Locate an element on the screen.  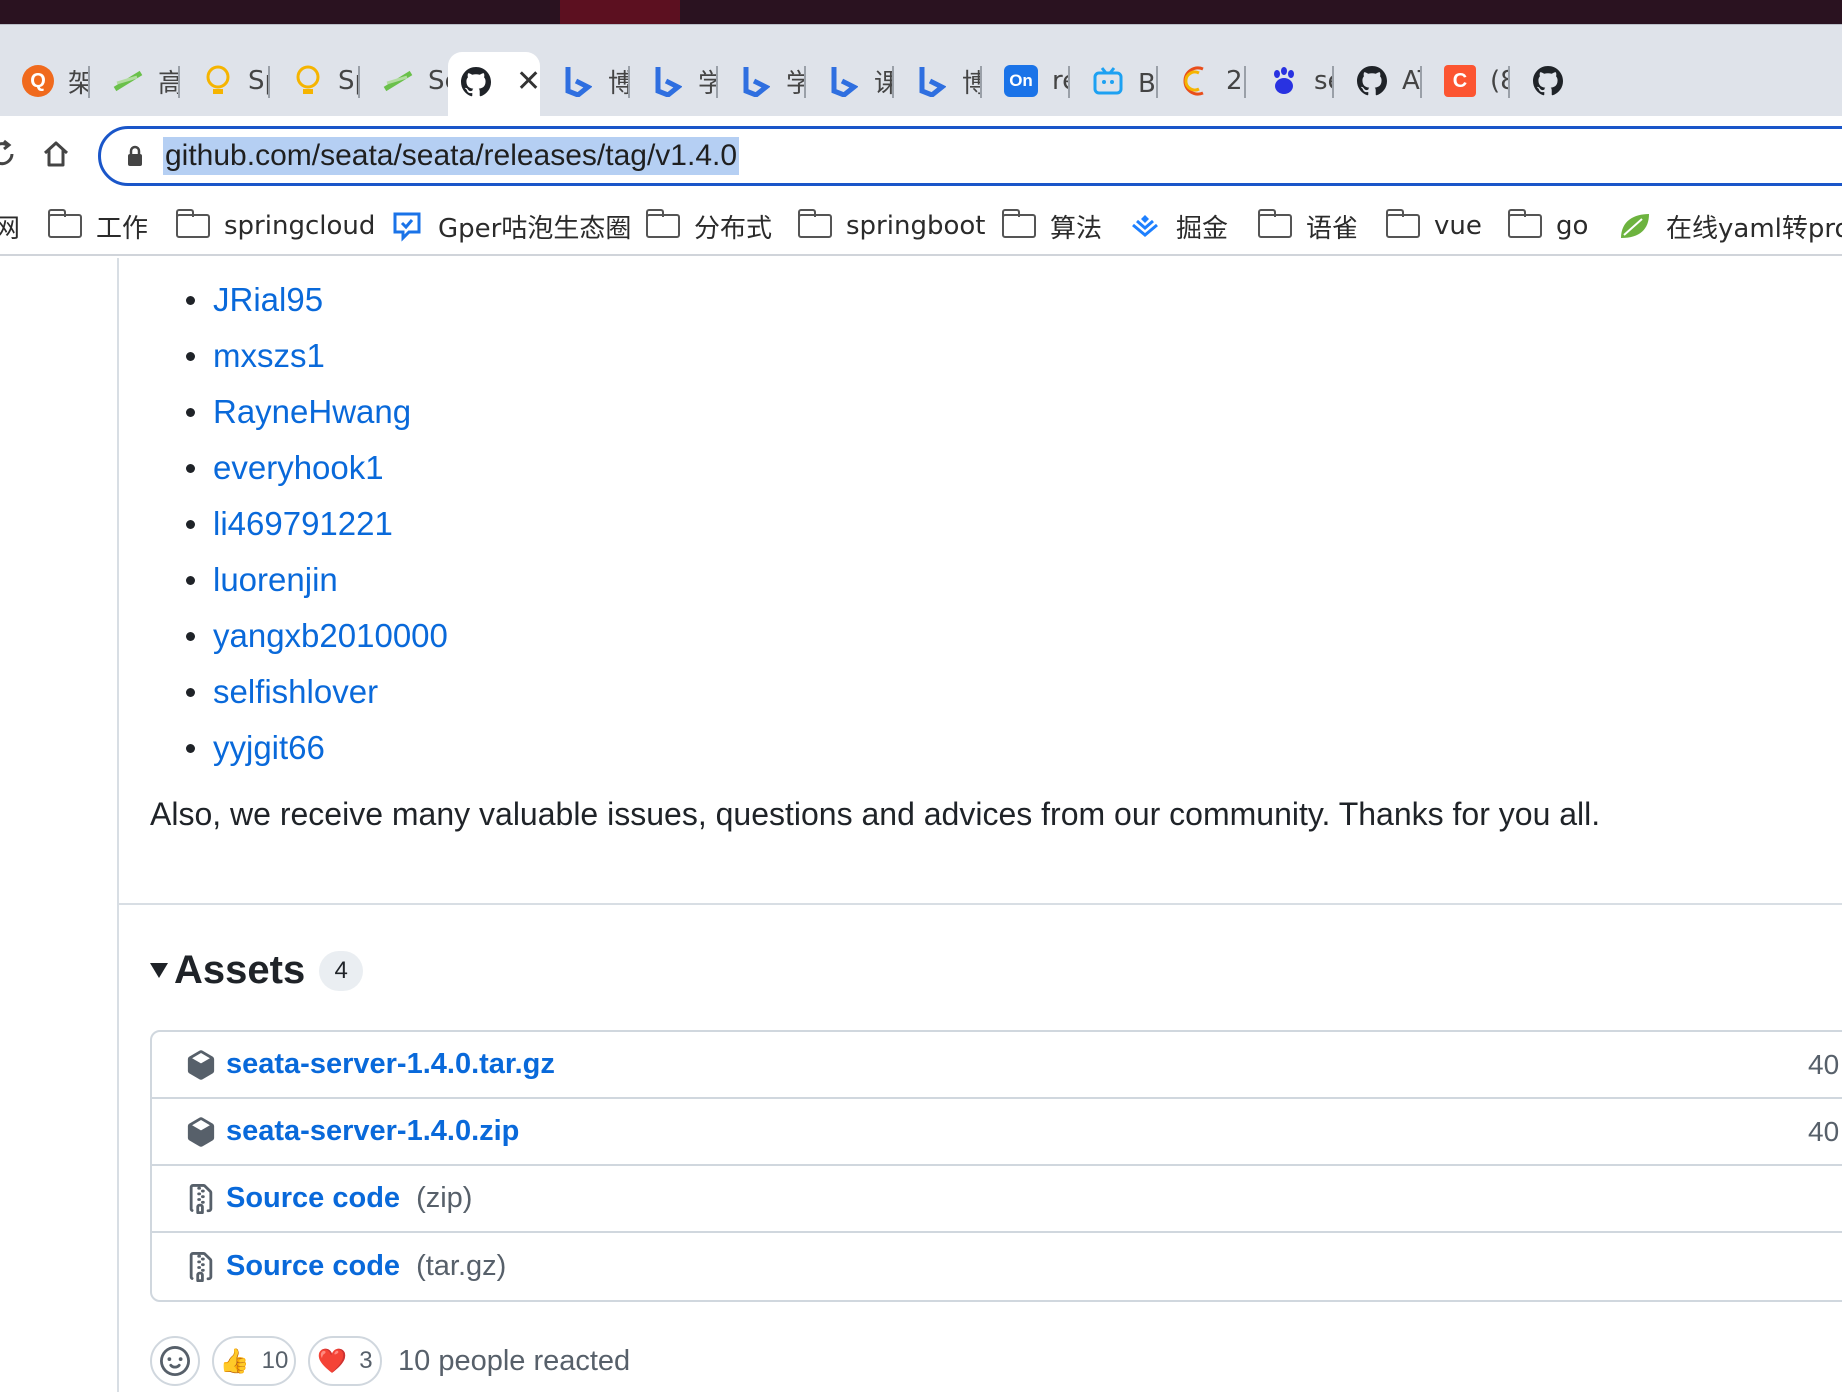
tab-title: 博 is located at coordinates (972, 83).